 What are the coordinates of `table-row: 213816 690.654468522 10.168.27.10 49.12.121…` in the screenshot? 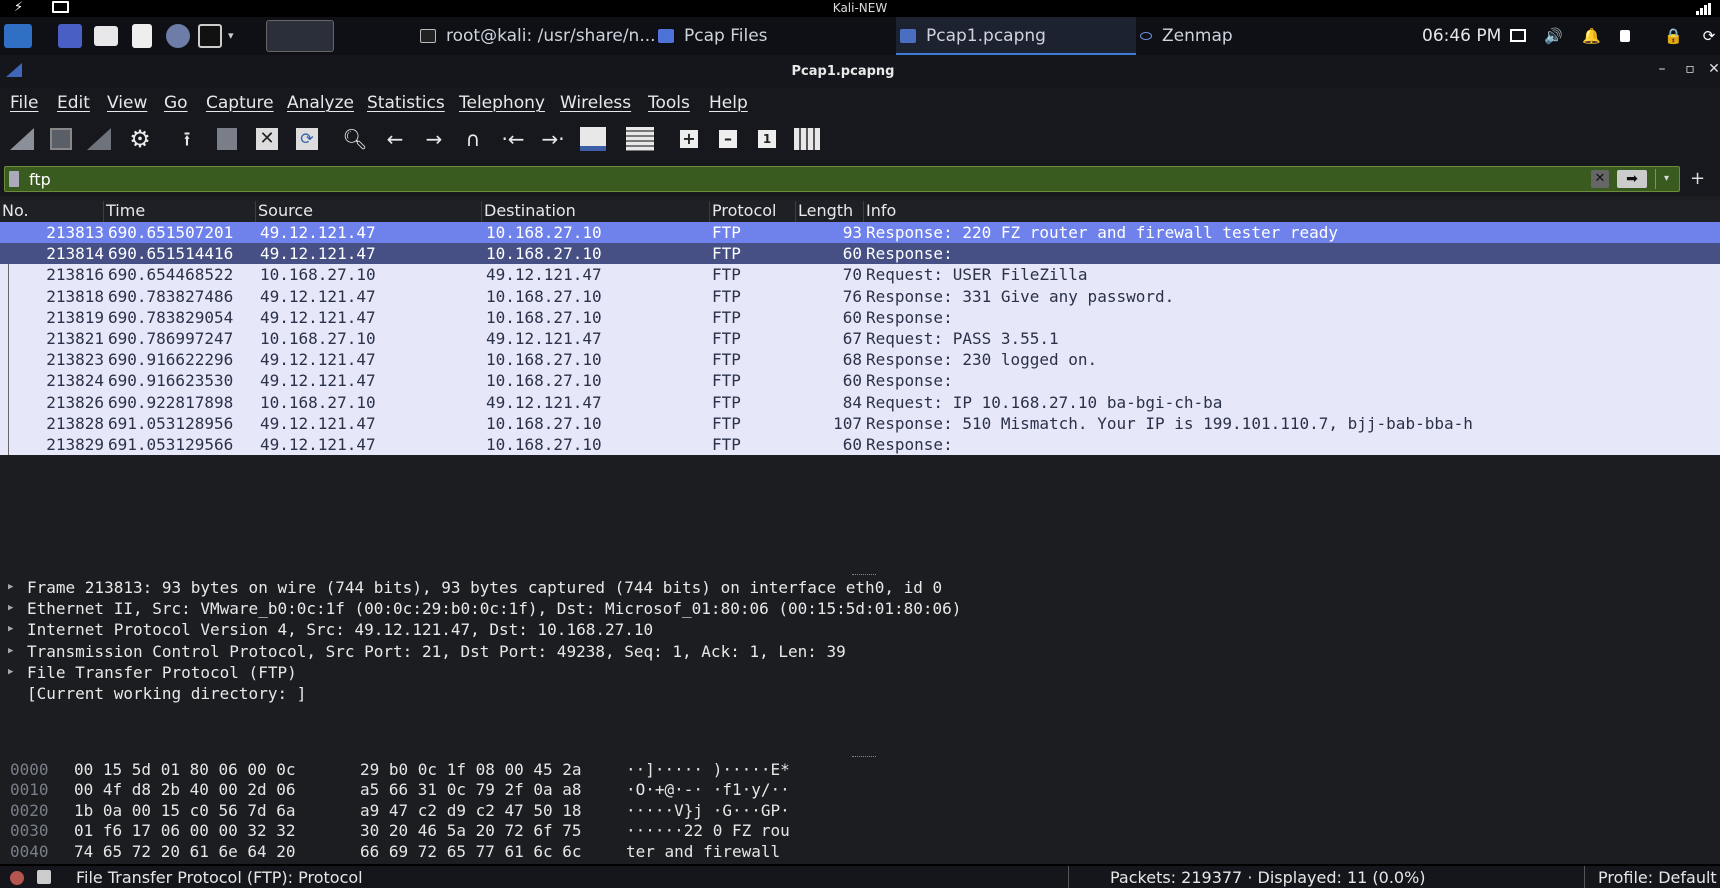 It's located at (860, 275).